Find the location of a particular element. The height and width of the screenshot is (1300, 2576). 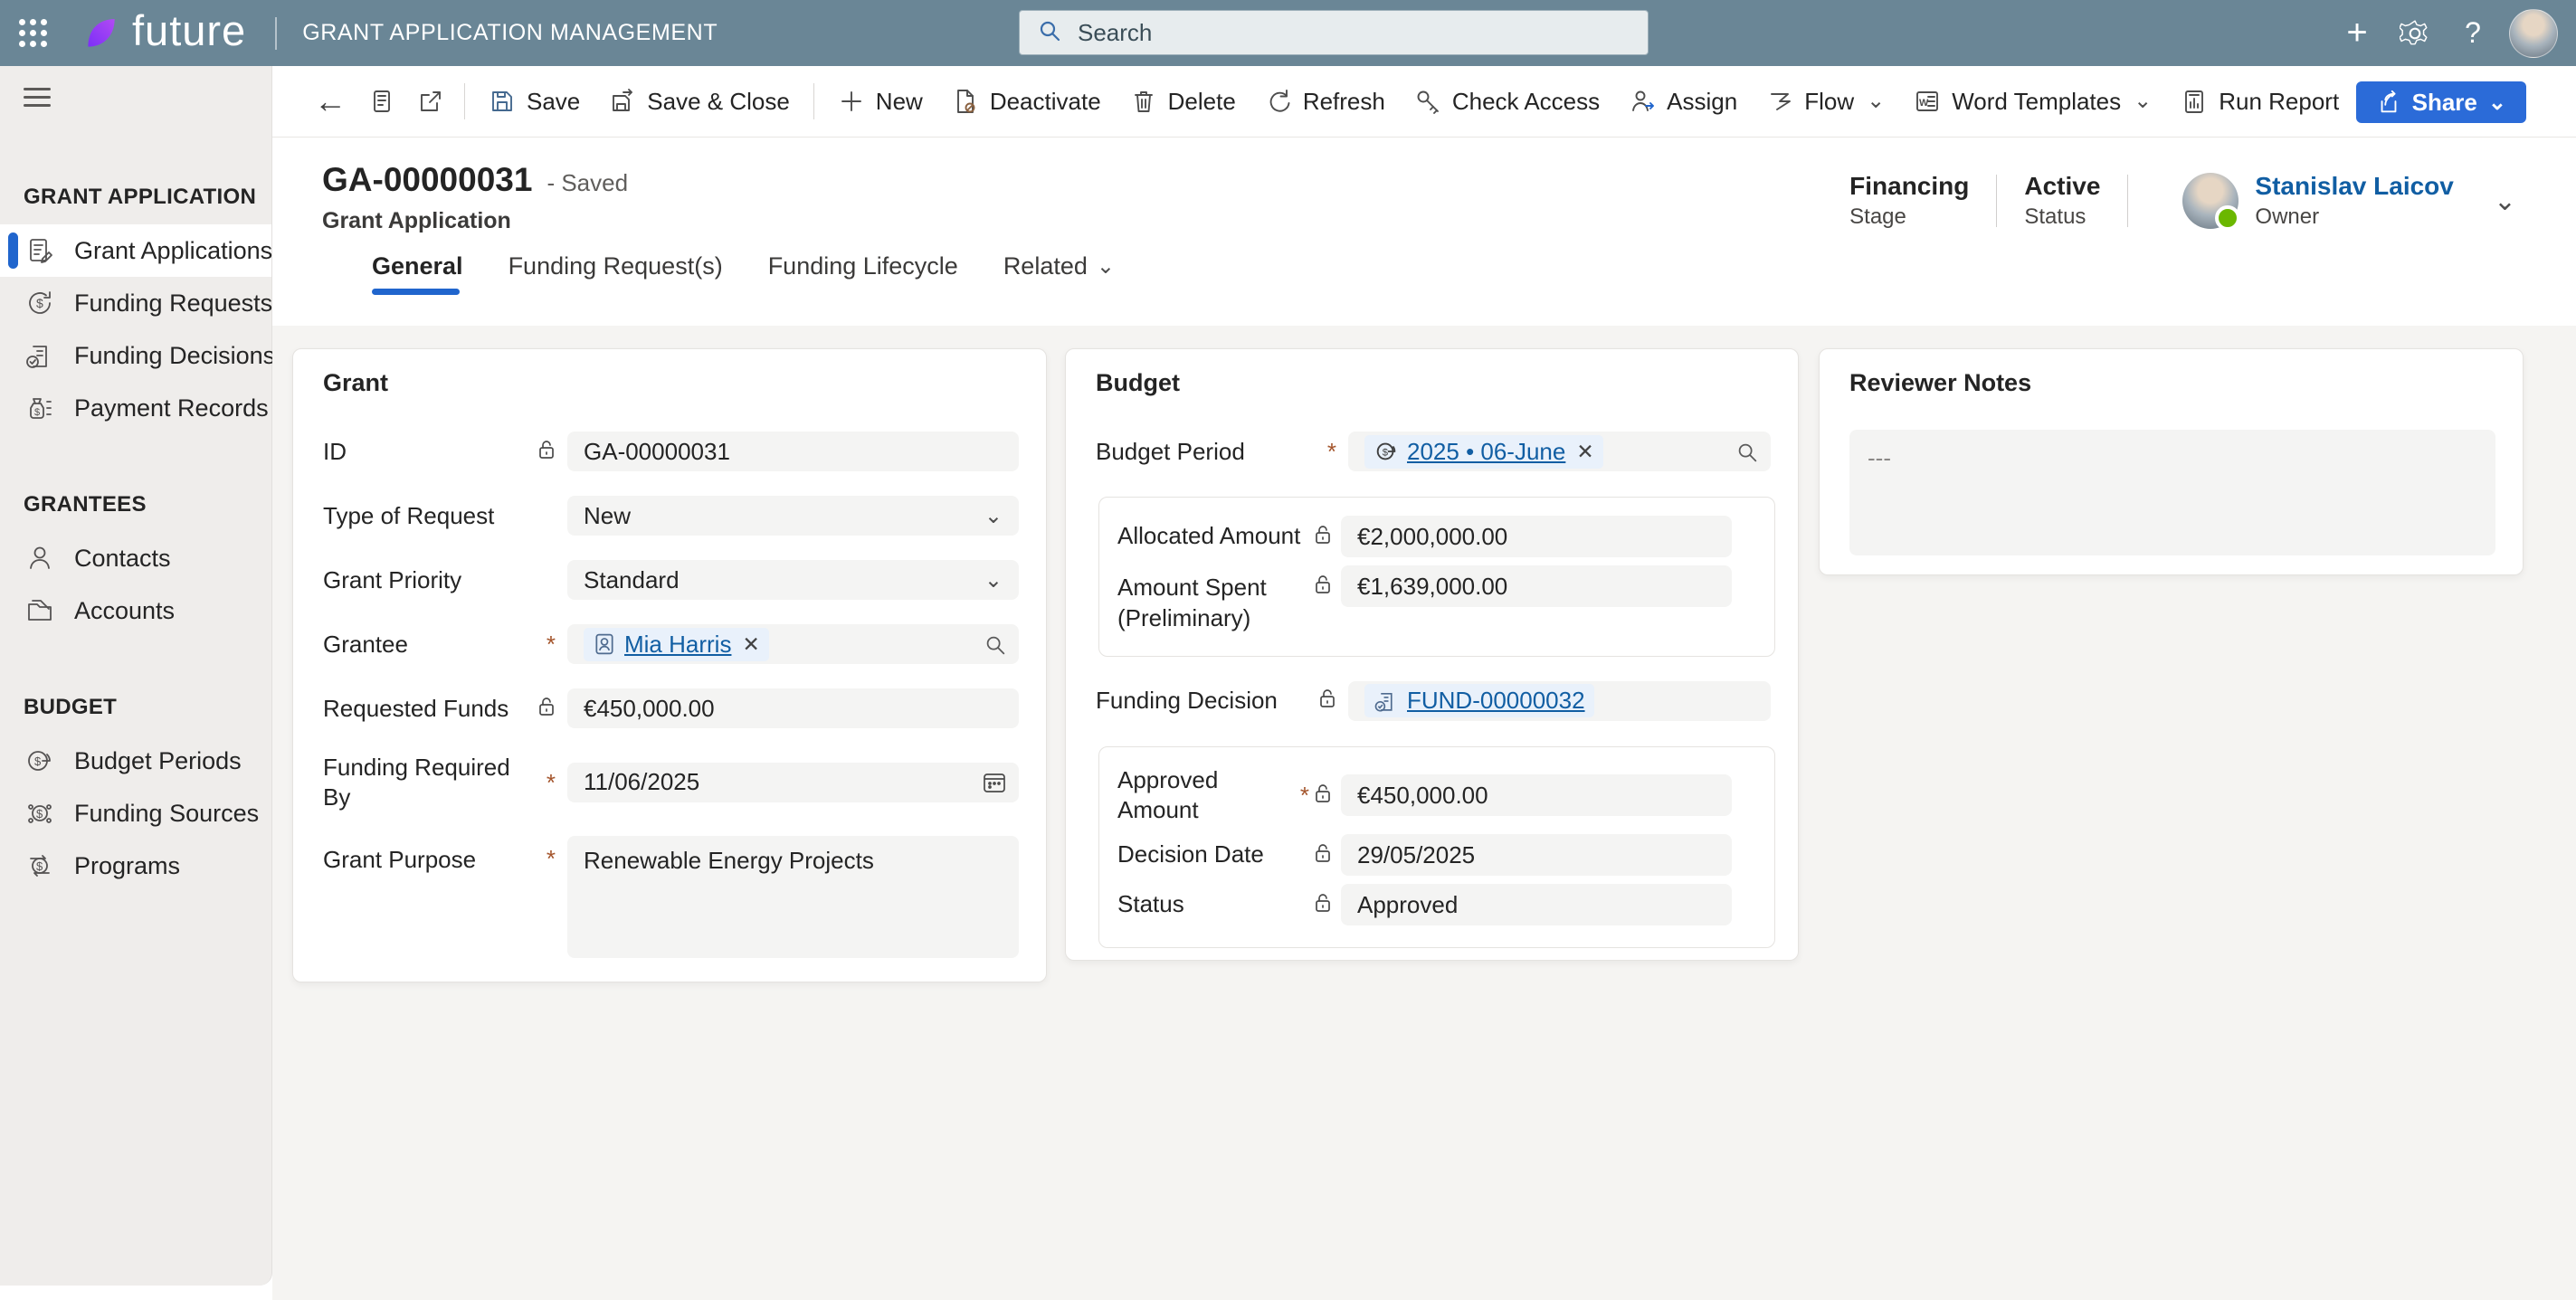

brand-logo: future is located at coordinates (163, 30).